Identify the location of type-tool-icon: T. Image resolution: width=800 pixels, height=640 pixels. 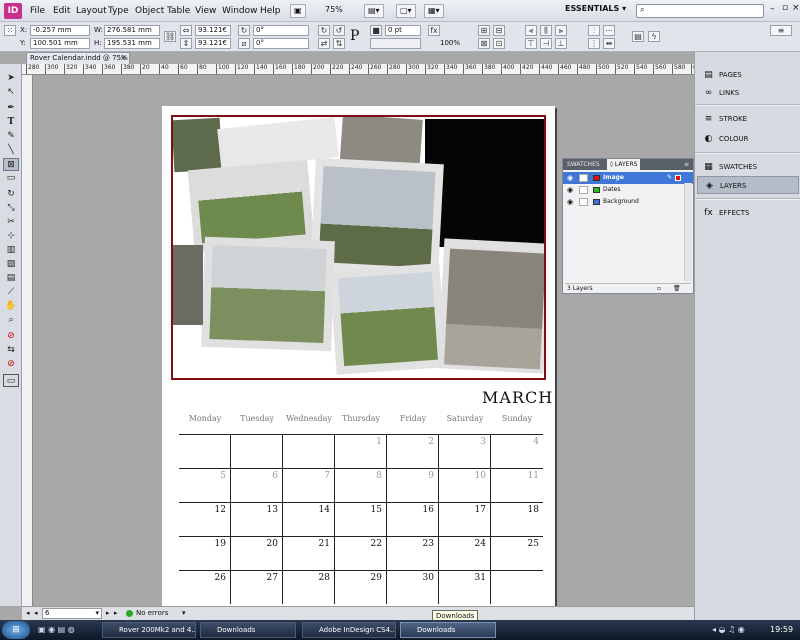
(11, 122).